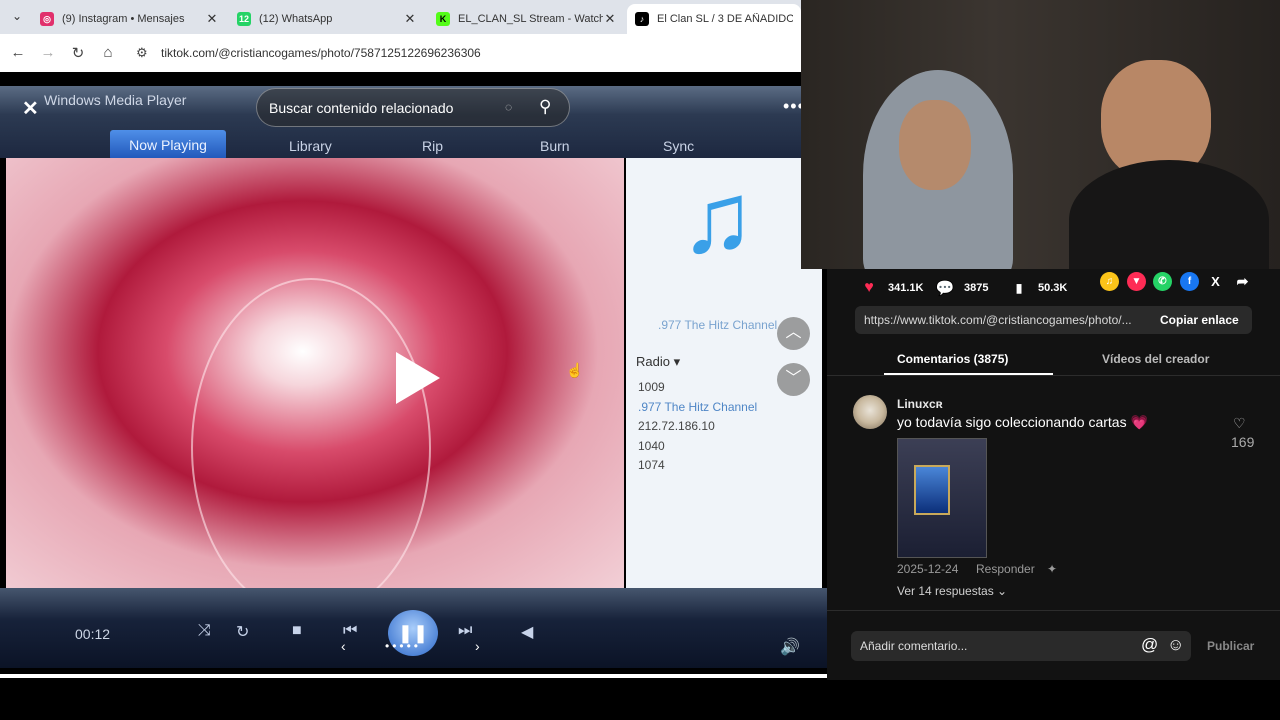 The image size is (1280, 720). What do you see at coordinates (243, 632) in the screenshot?
I see `repeat-icon: ↻` at bounding box center [243, 632].